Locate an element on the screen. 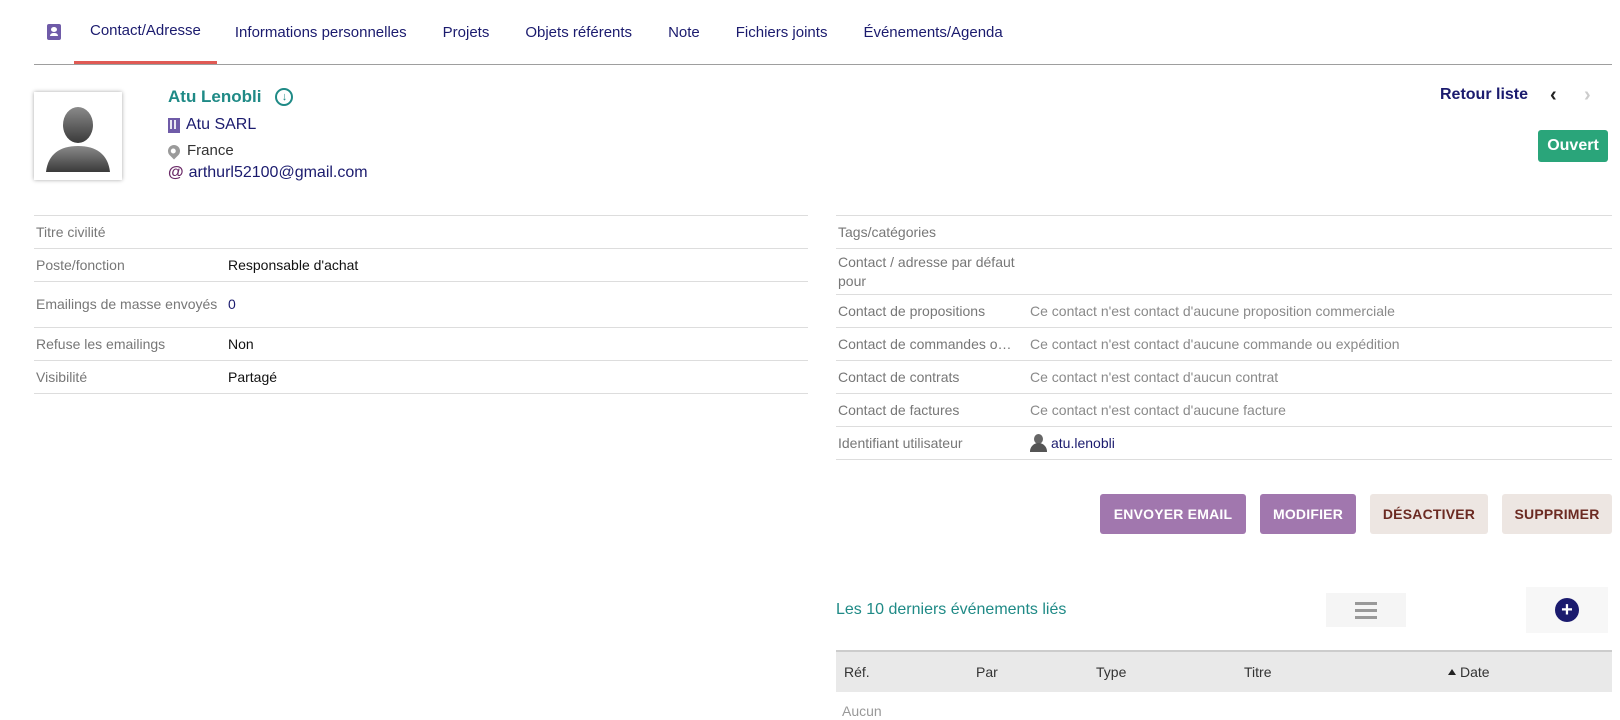 The height and width of the screenshot is (720, 1620). download-circle-icon: ↓ is located at coordinates (284, 97).